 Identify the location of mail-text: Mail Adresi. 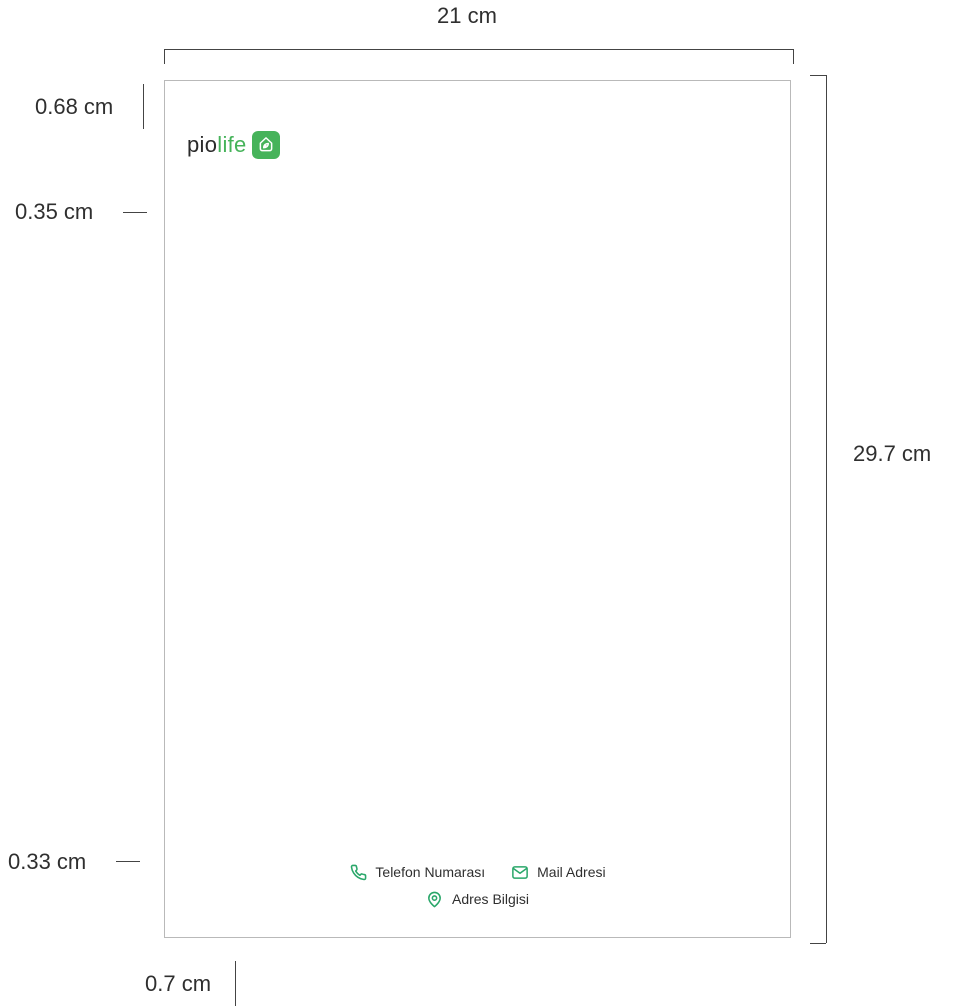
(571, 872).